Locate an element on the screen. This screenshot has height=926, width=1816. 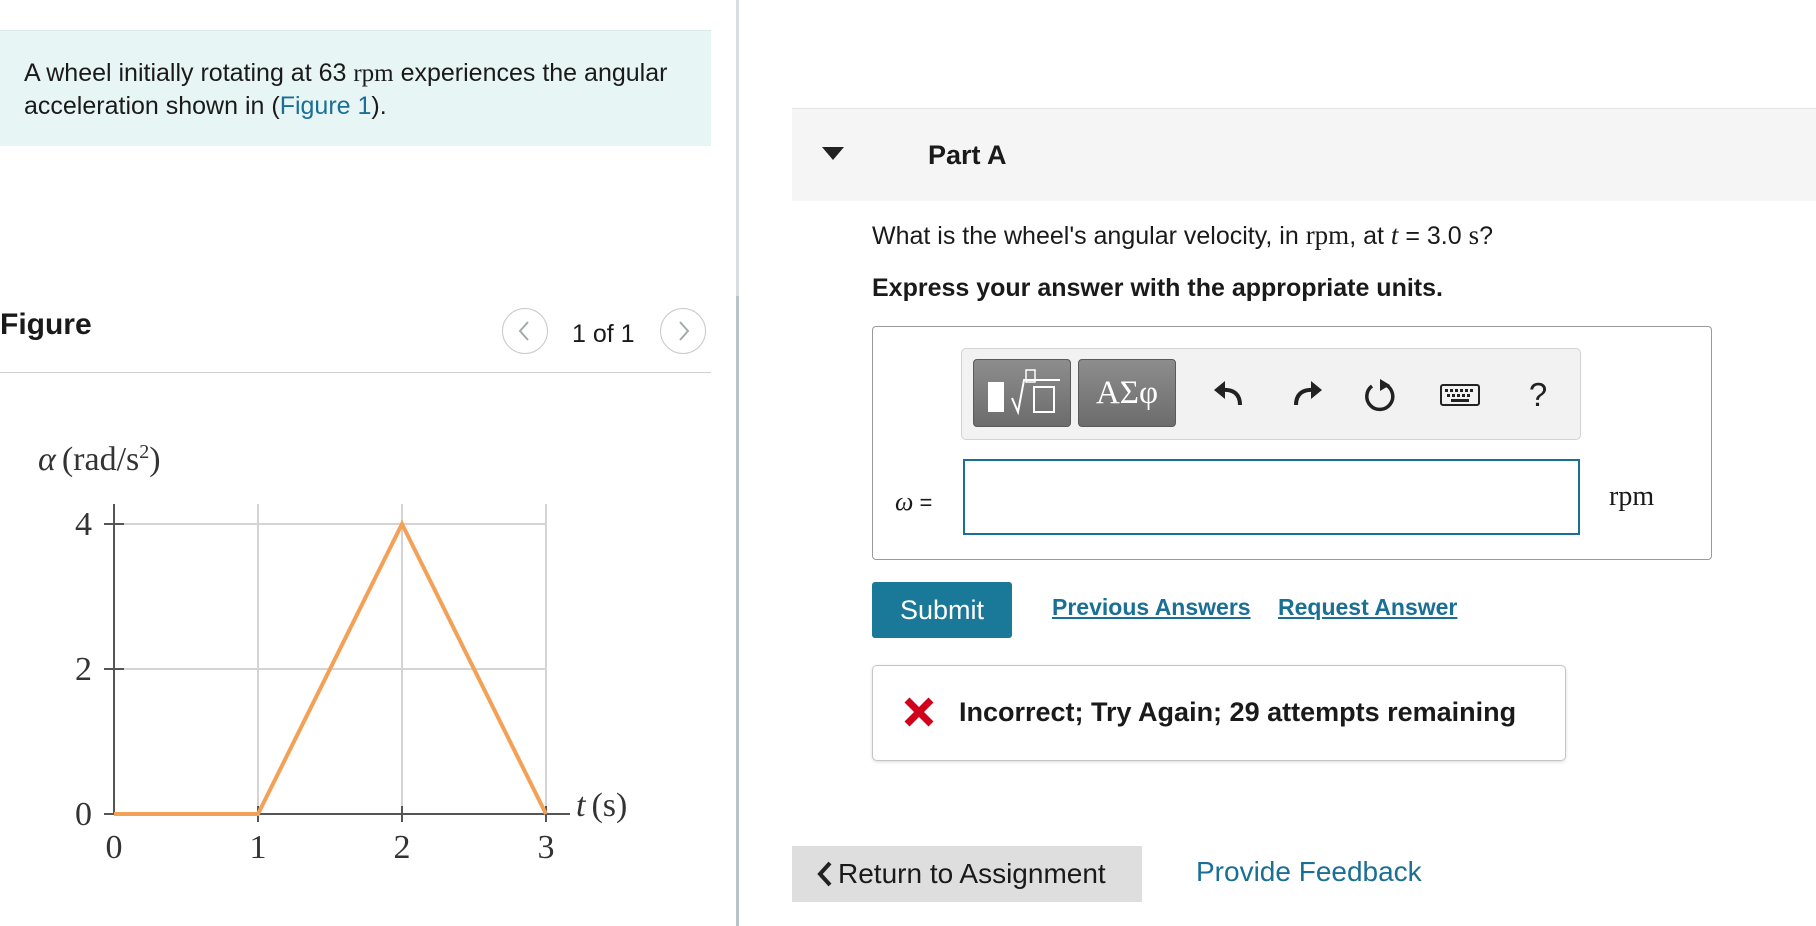
question-part: What is the wheel's angular velocity, in is located at coordinates (1089, 236).